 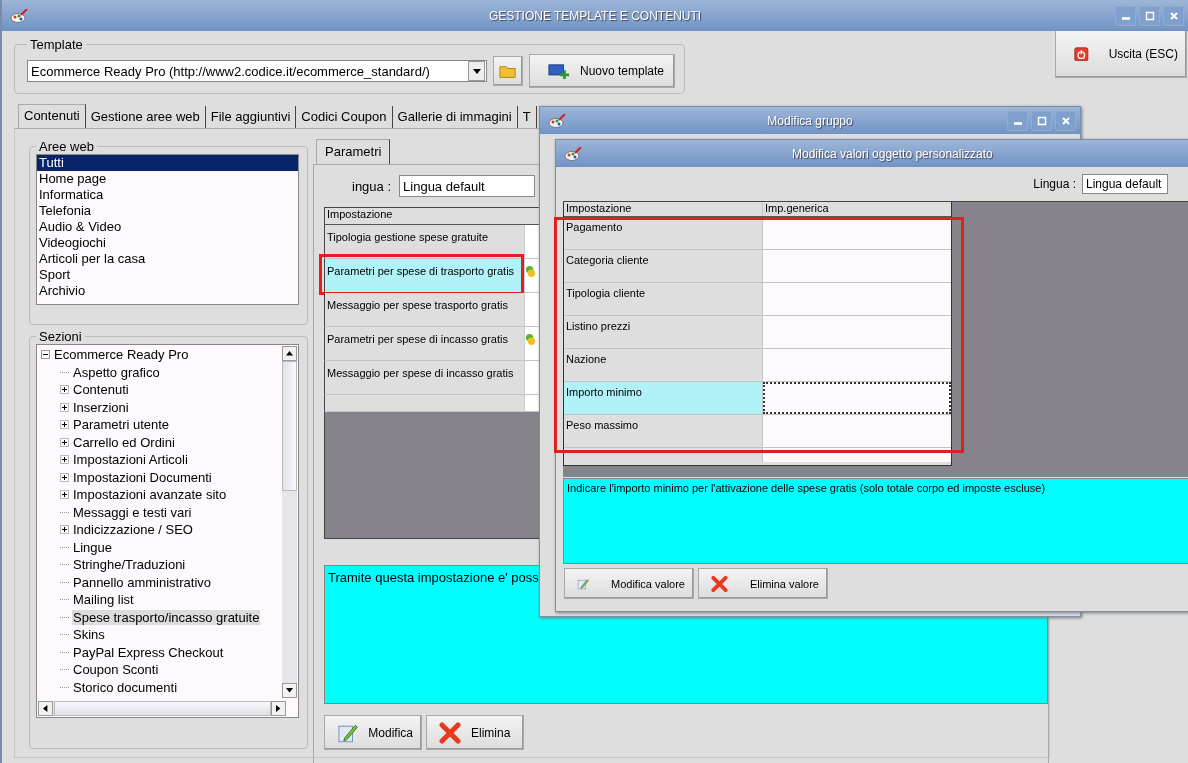 What do you see at coordinates (130, 460) in the screenshot?
I see `tree-item: Impostazioni Articoli` at bounding box center [130, 460].